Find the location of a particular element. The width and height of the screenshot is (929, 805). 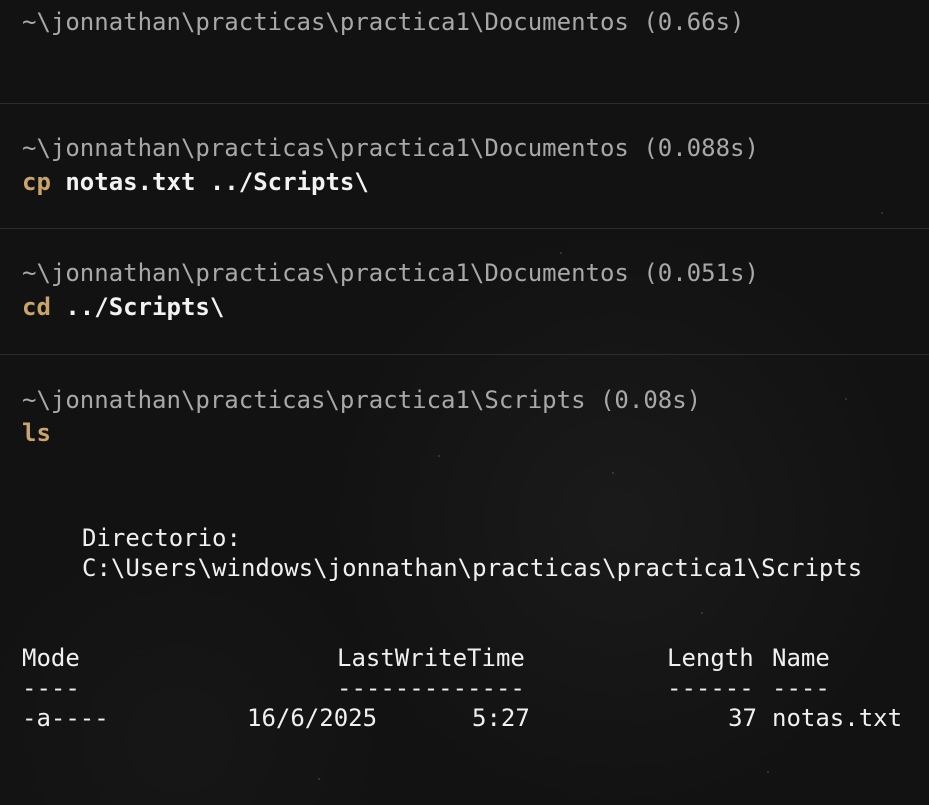

command-line: ls is located at coordinates (36, 433).